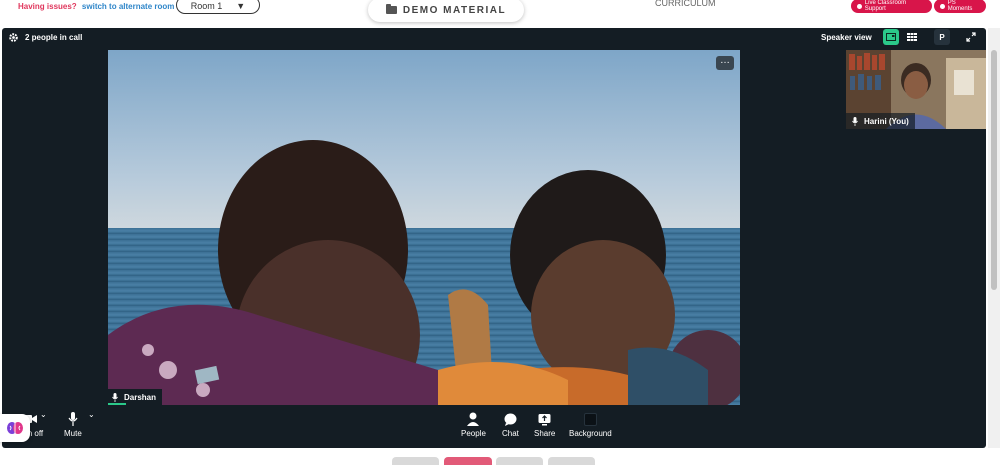 The image size is (1000, 465). Describe the element at coordinates (545, 433) in the screenshot. I see `share-label: Share` at that location.